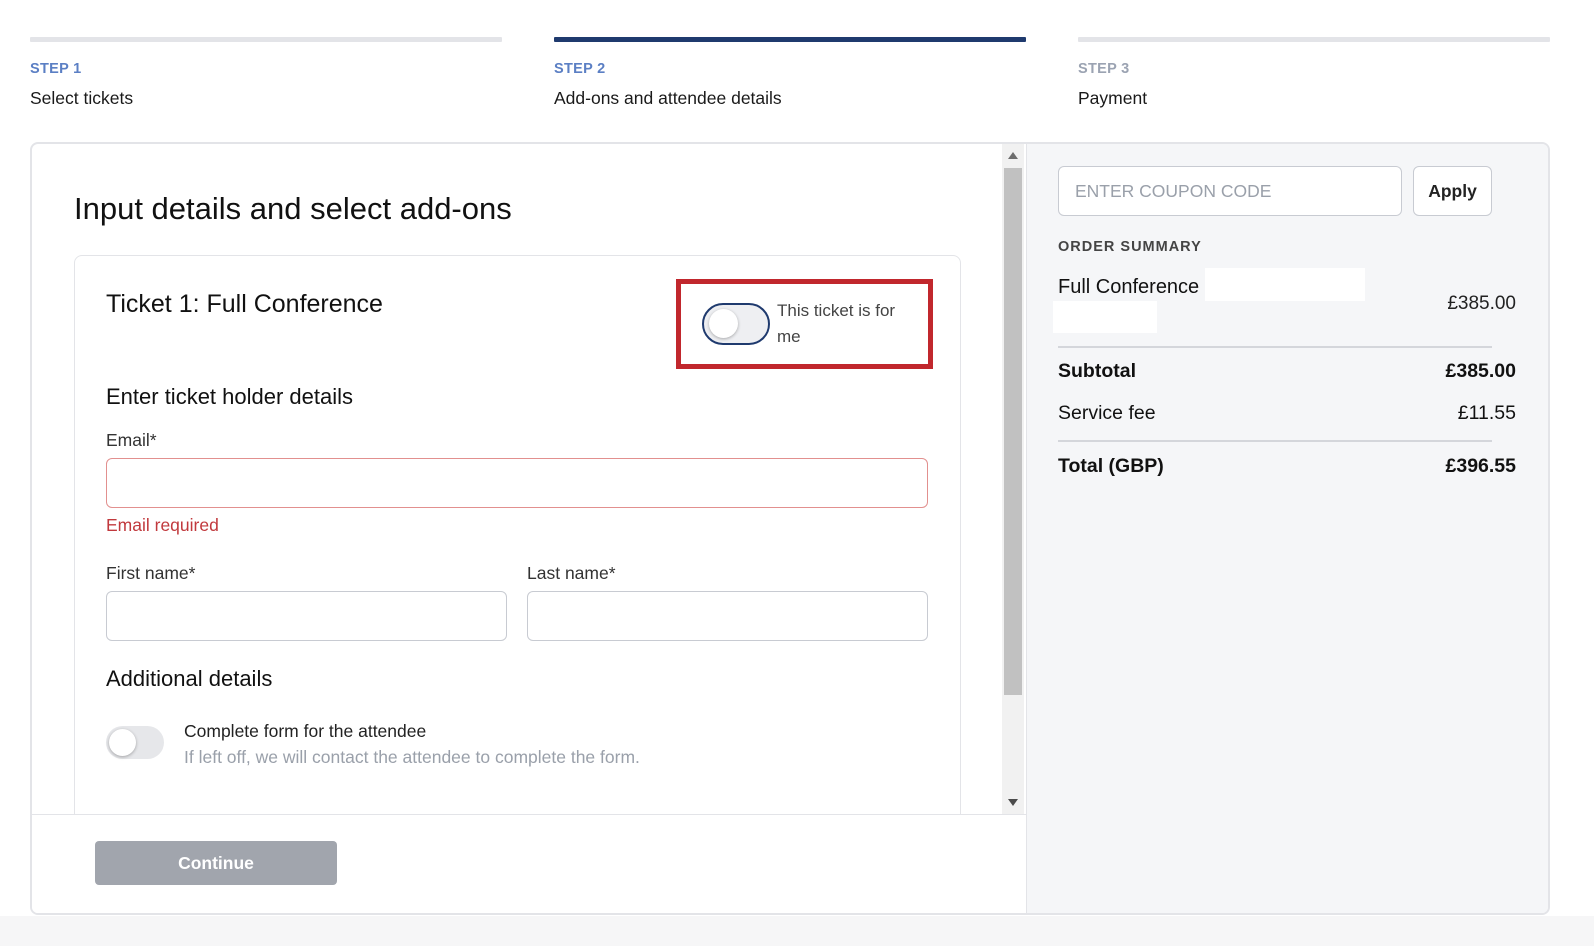 This screenshot has width=1594, height=946. Describe the element at coordinates (306, 616) in the screenshot. I see `first-name-field` at that location.